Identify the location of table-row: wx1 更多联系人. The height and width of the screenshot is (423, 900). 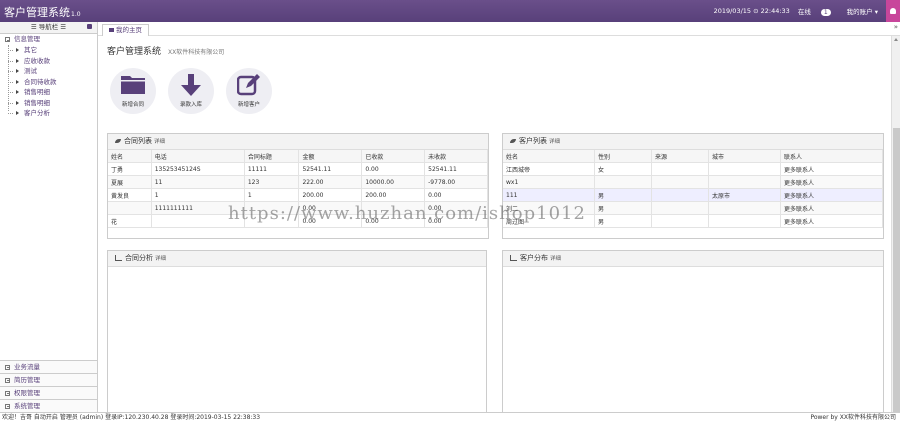
(693, 182).